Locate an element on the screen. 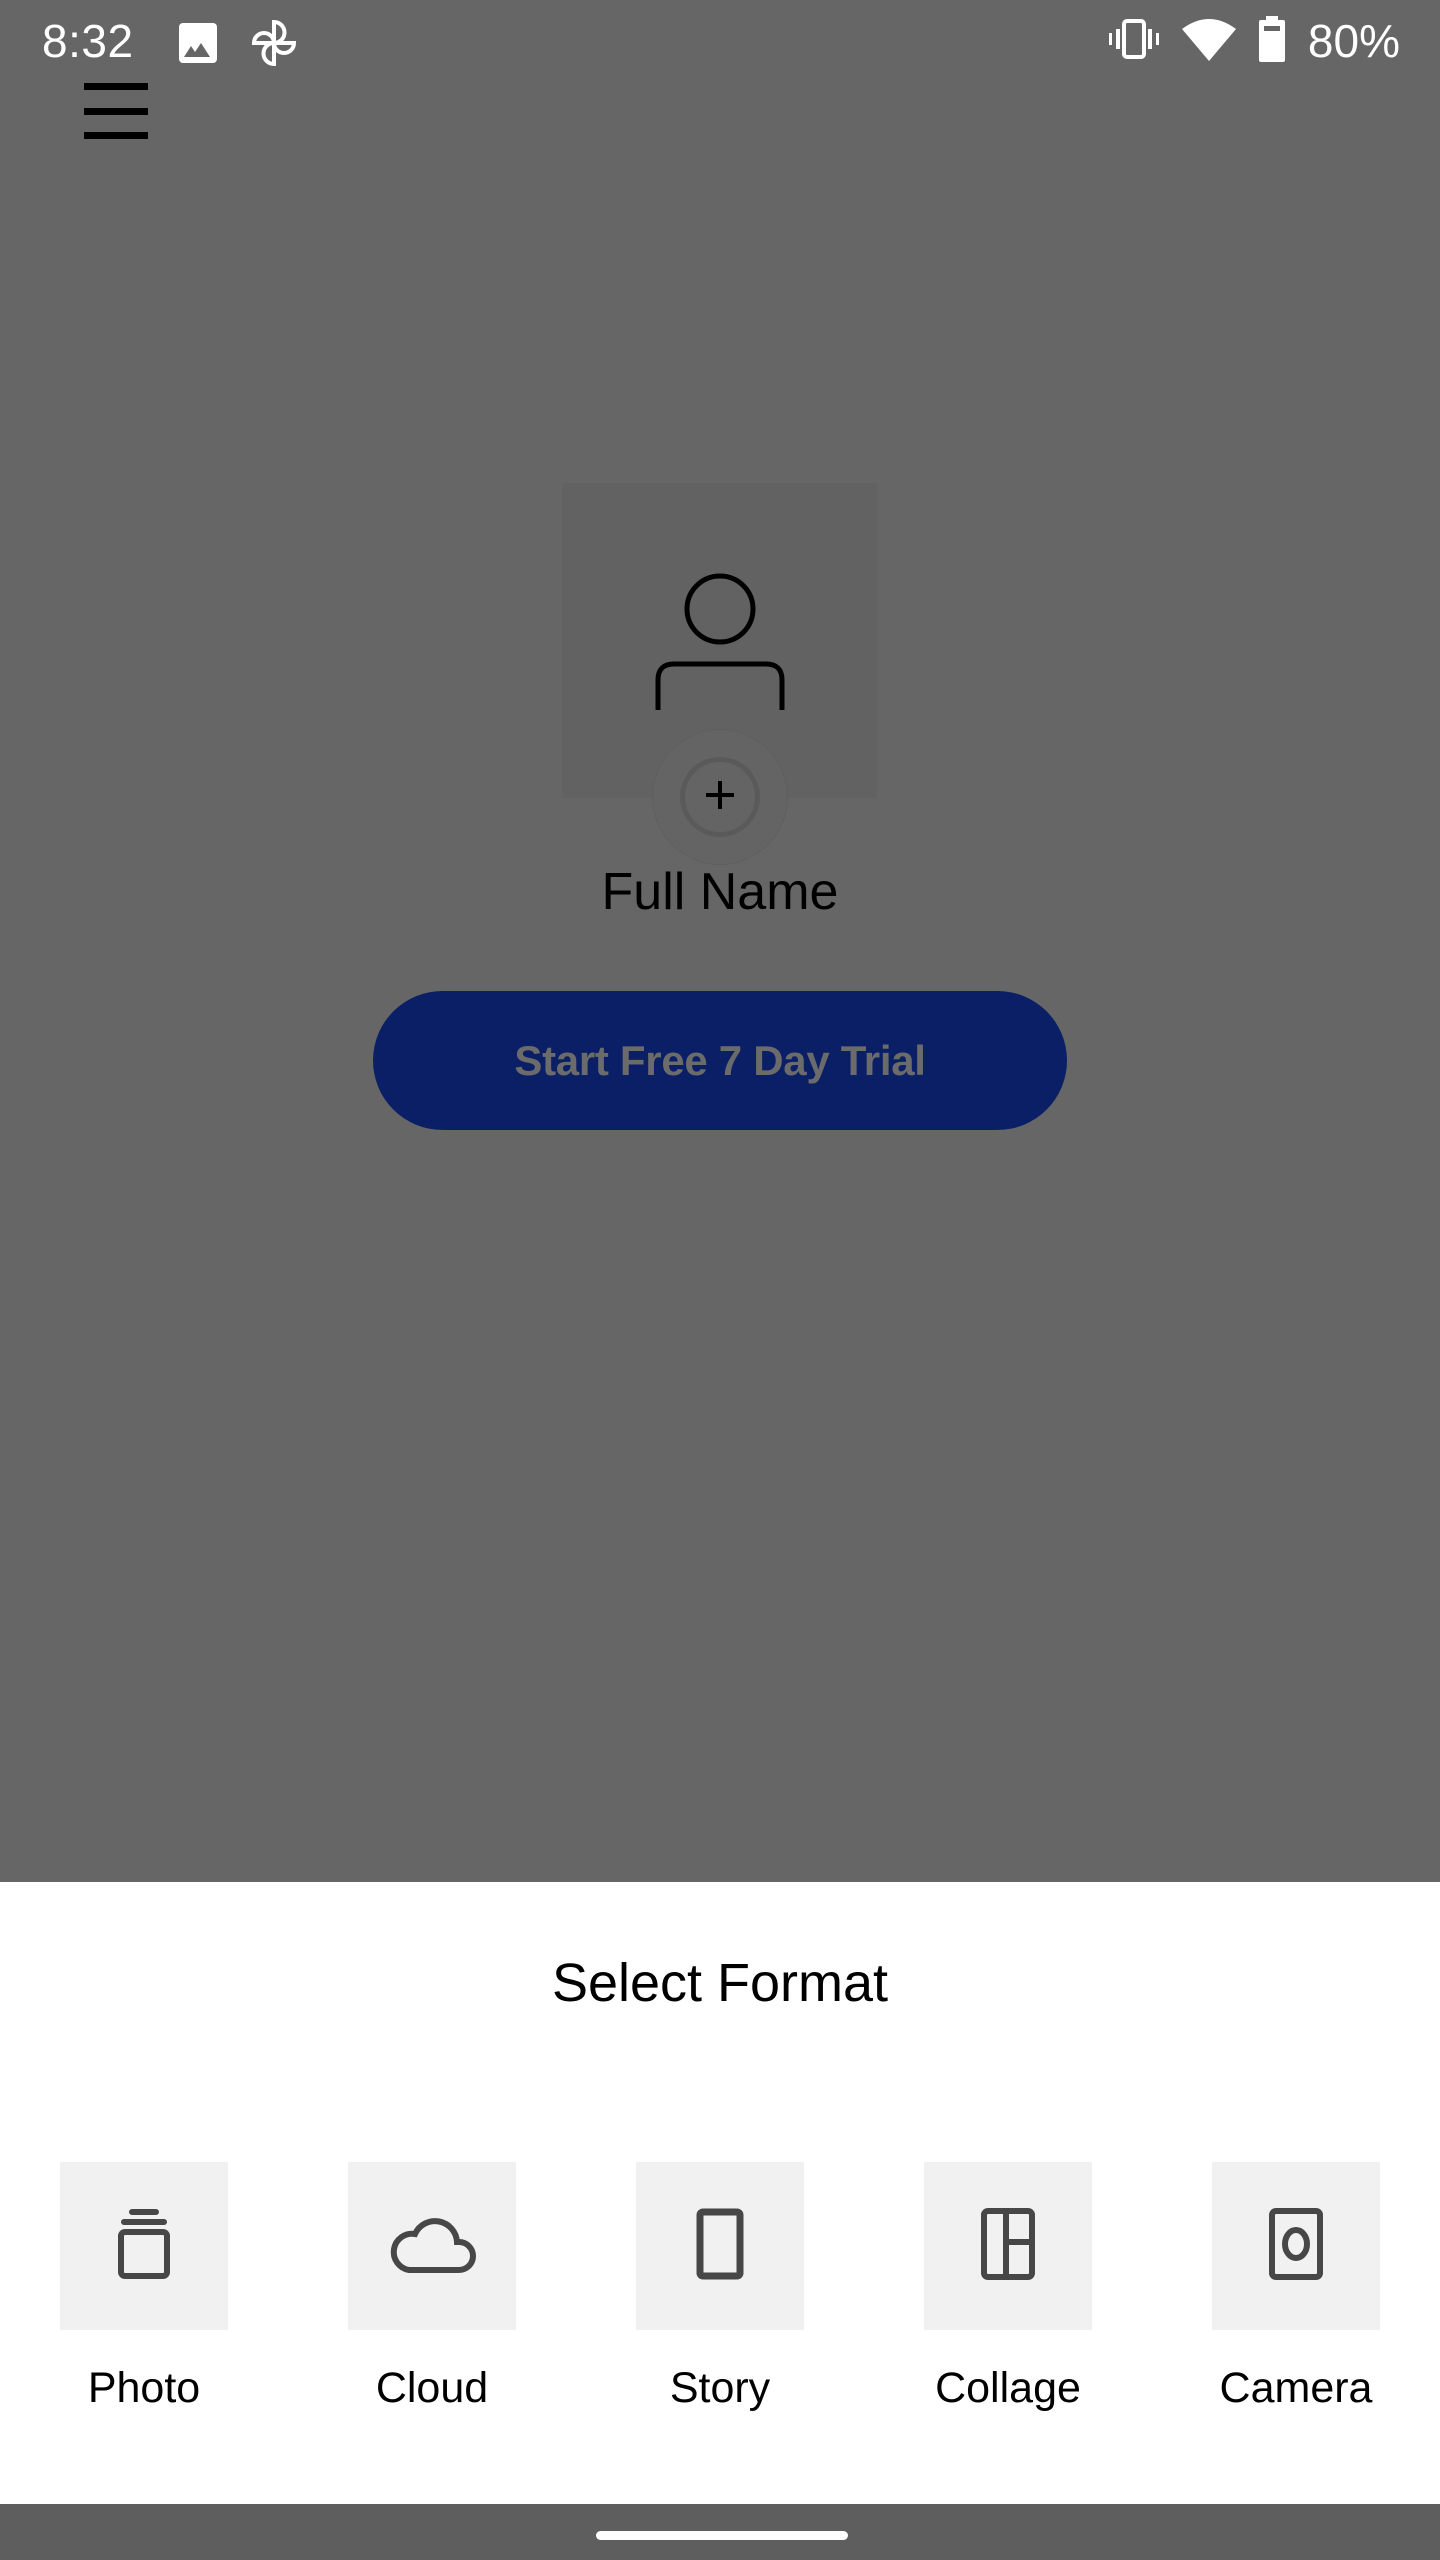 This screenshot has height=2560, width=1440. hamburger-menu-icon is located at coordinates (116, 111).